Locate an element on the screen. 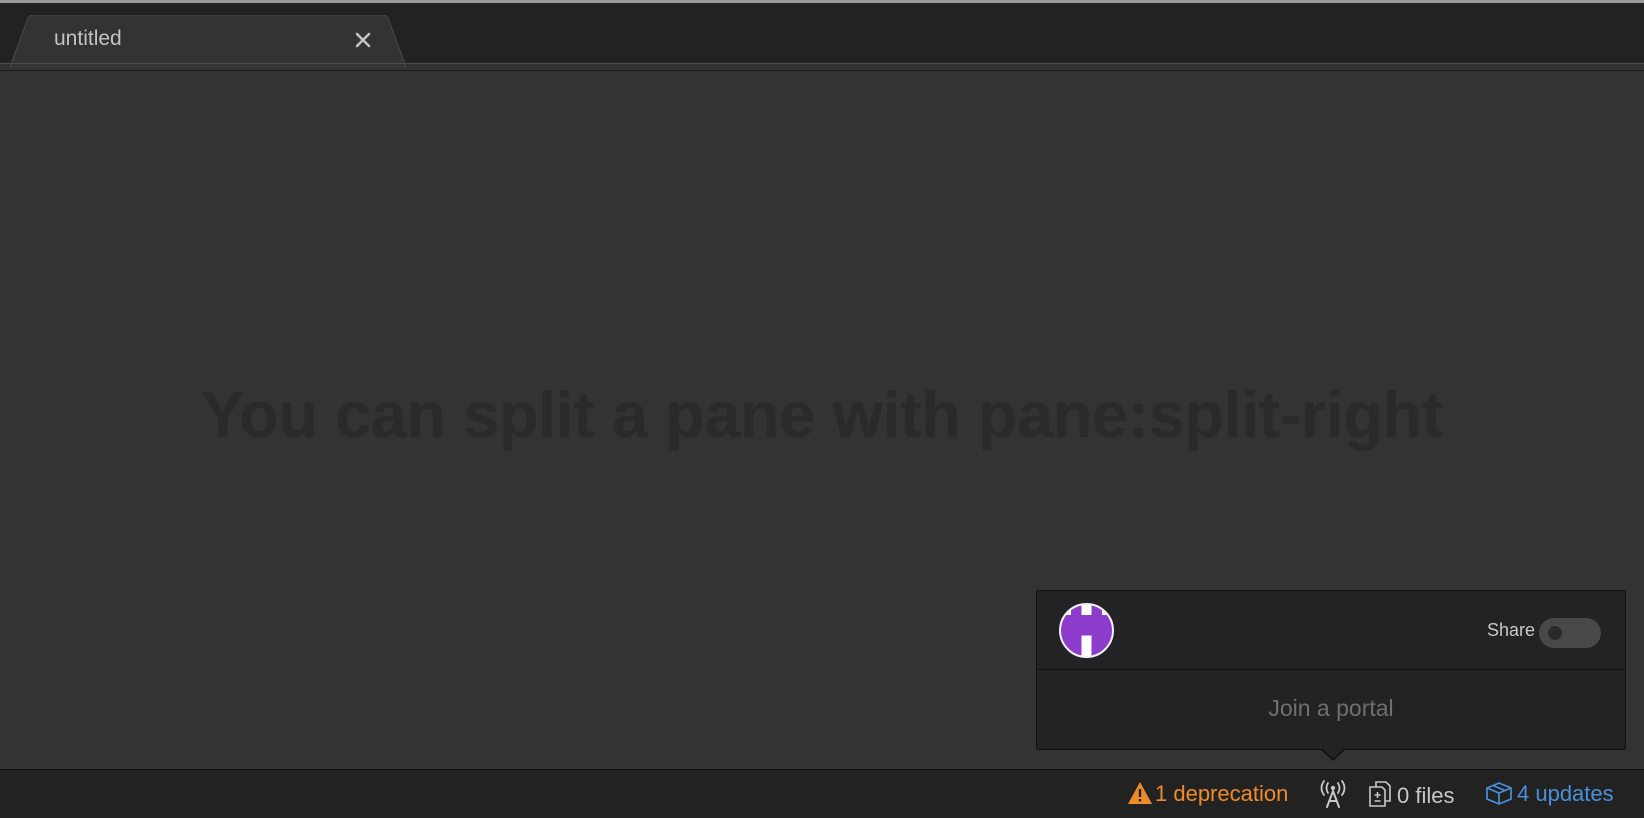 The width and height of the screenshot is (1644, 818). file-diff-icon is located at coordinates (1380, 794).